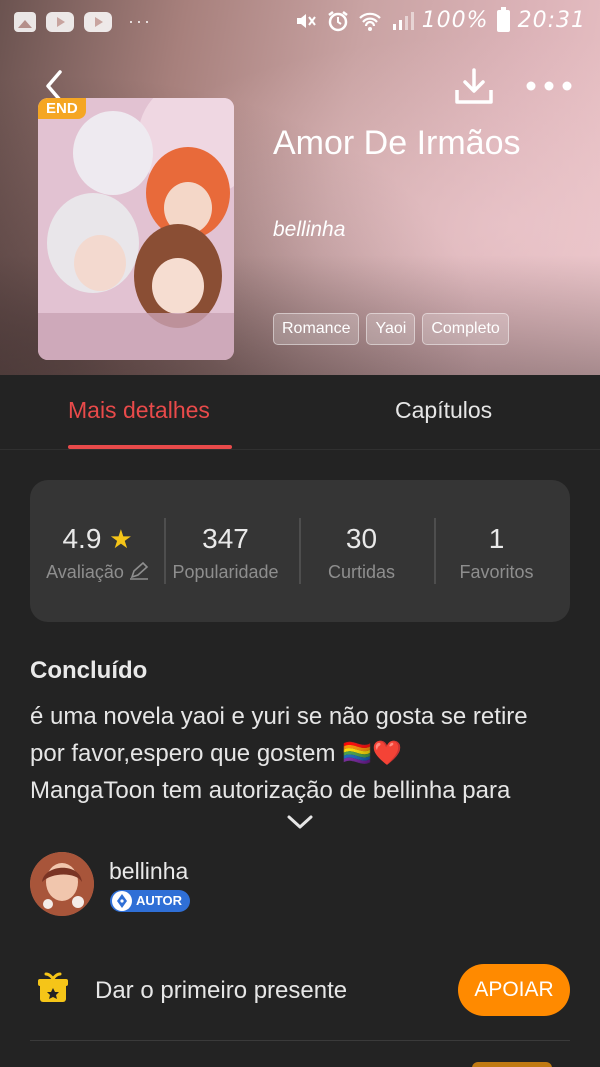 The image size is (600, 1067). What do you see at coordinates (62, 108) in the screenshot?
I see `end-badge: END` at bounding box center [62, 108].